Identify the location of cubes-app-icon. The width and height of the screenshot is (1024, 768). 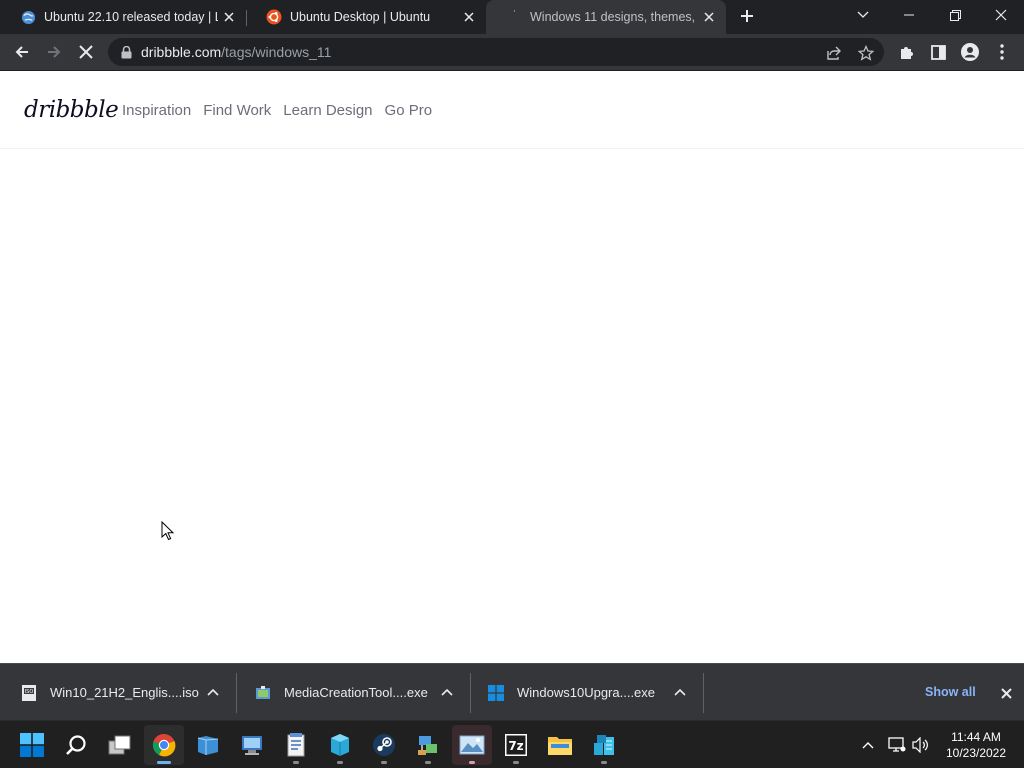
(604, 745).